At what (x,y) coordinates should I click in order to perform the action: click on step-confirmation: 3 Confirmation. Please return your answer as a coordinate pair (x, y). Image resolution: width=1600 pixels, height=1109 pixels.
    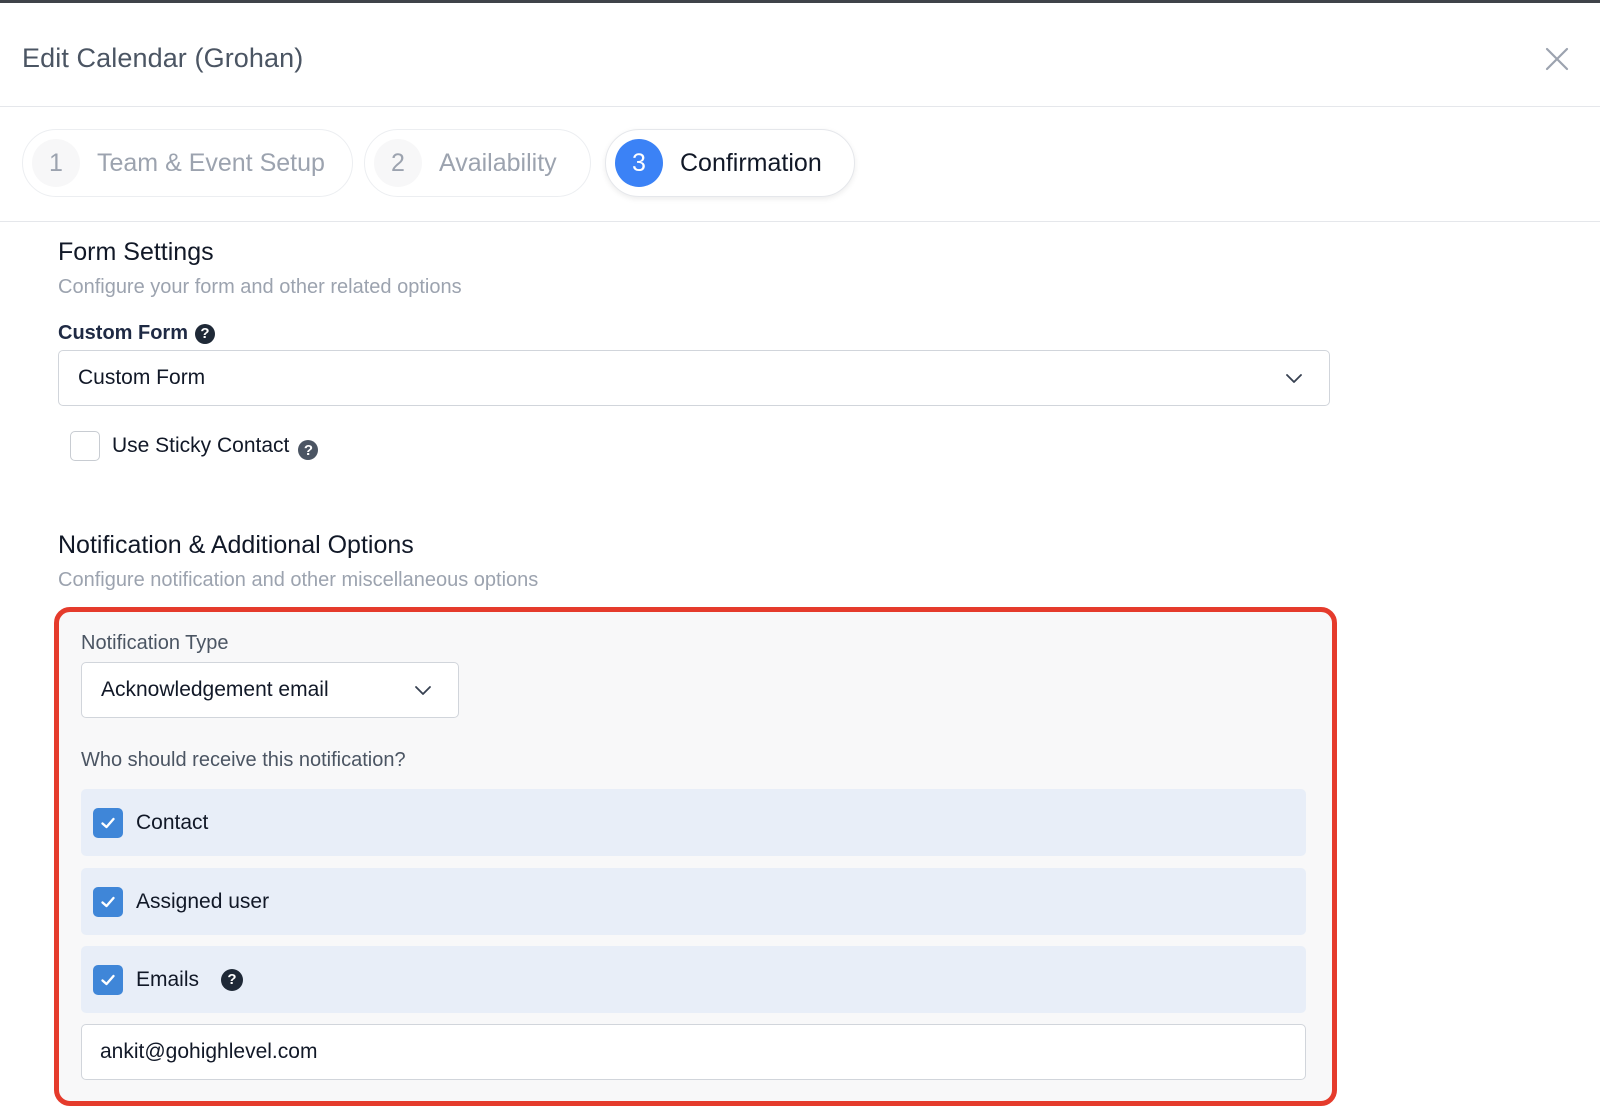
    Looking at the image, I should click on (730, 163).